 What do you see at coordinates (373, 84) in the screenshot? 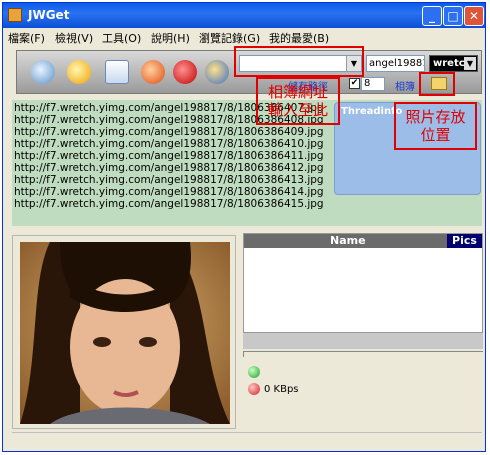
I see `count-field: 8` at bounding box center [373, 84].